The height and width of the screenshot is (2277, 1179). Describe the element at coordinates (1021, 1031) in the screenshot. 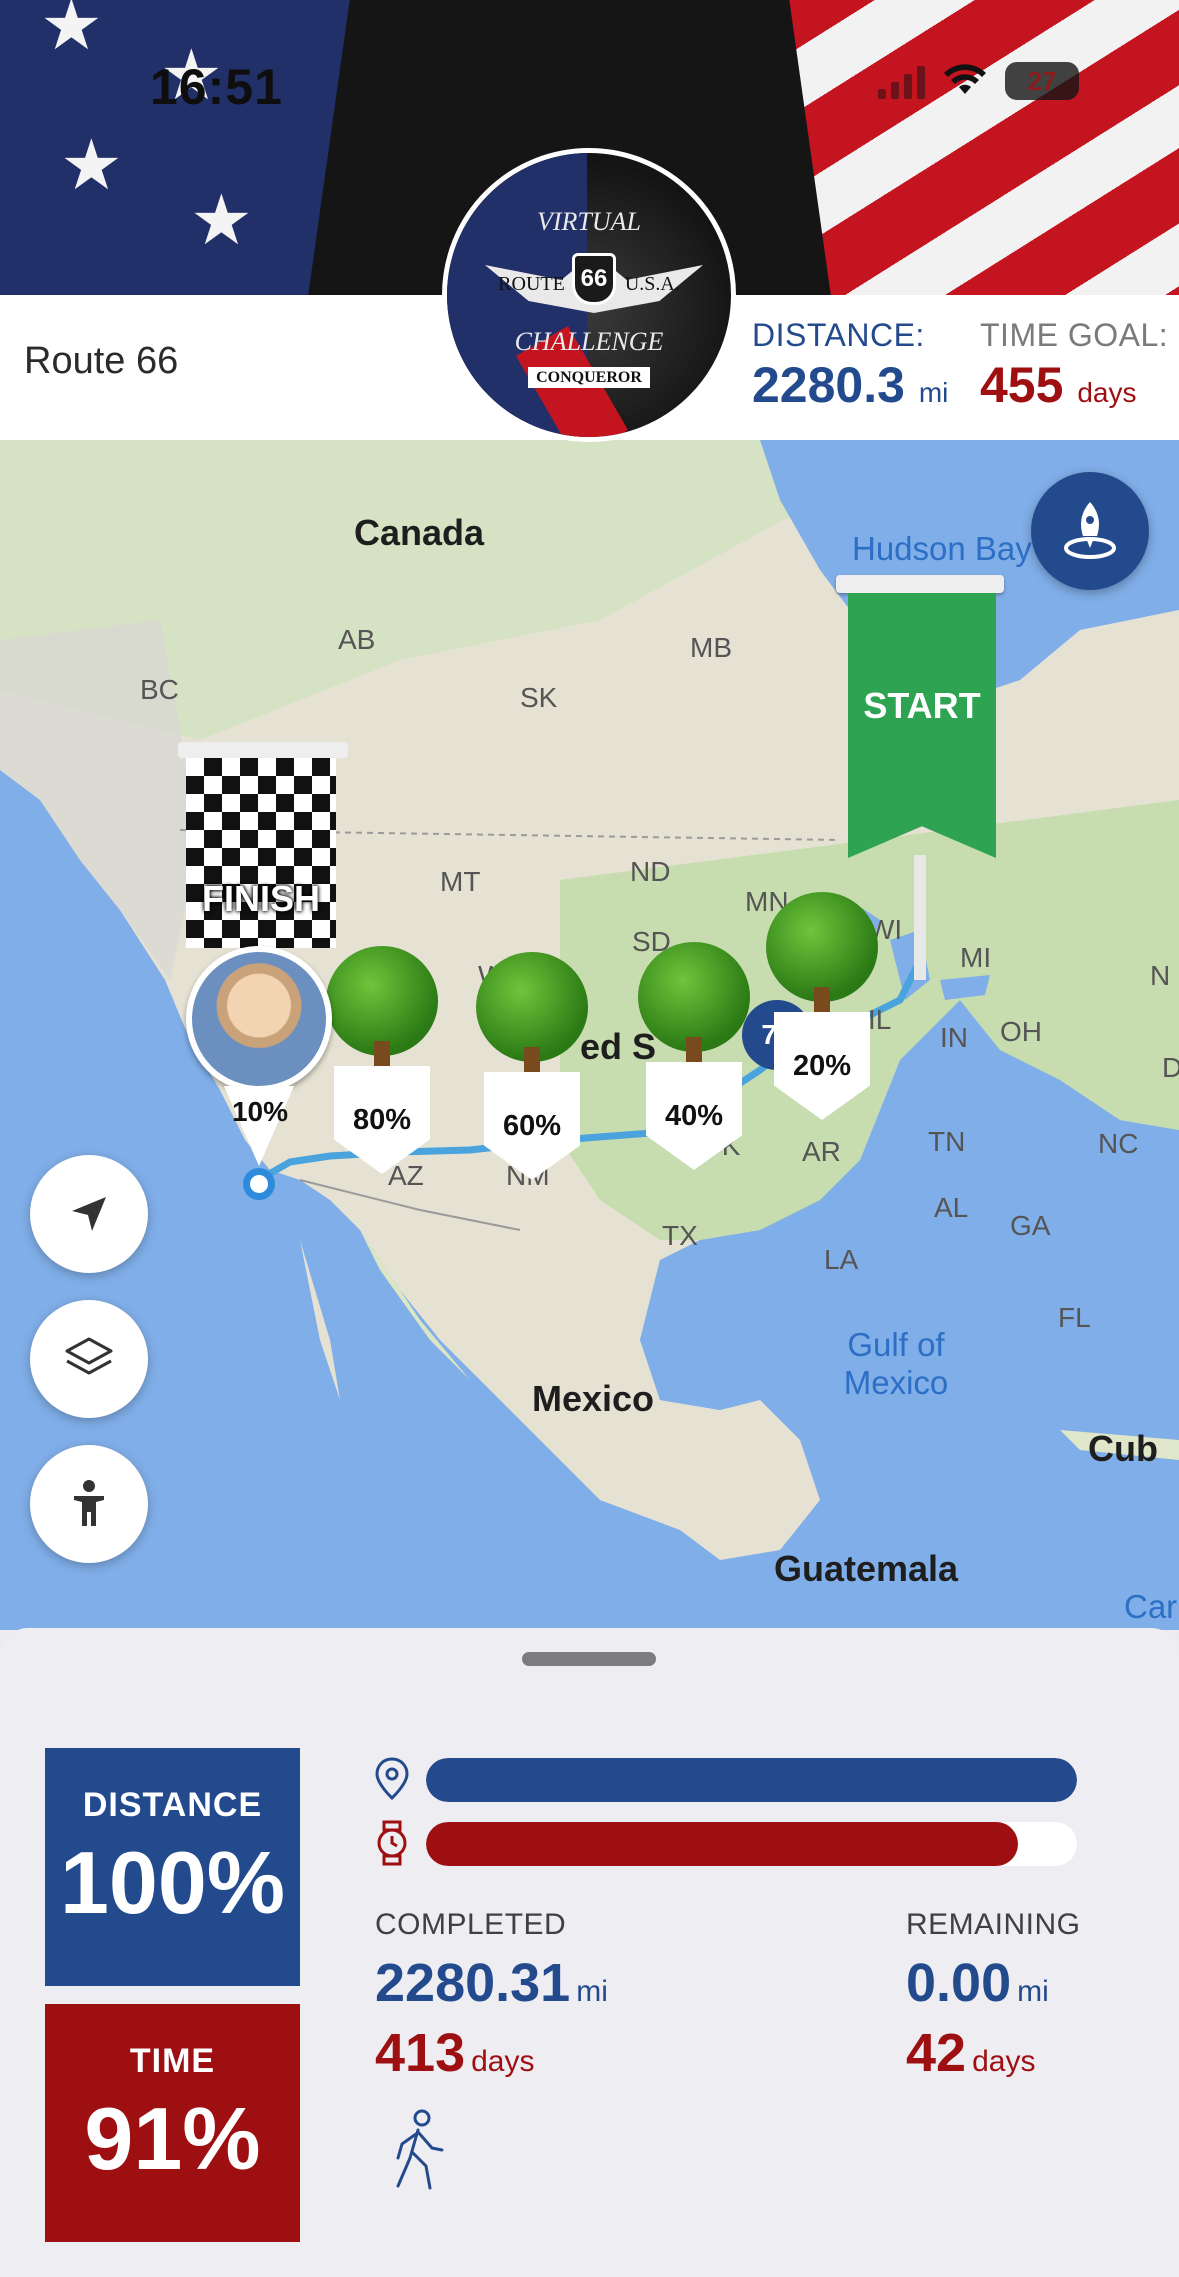

I see `state-label: OH` at that location.